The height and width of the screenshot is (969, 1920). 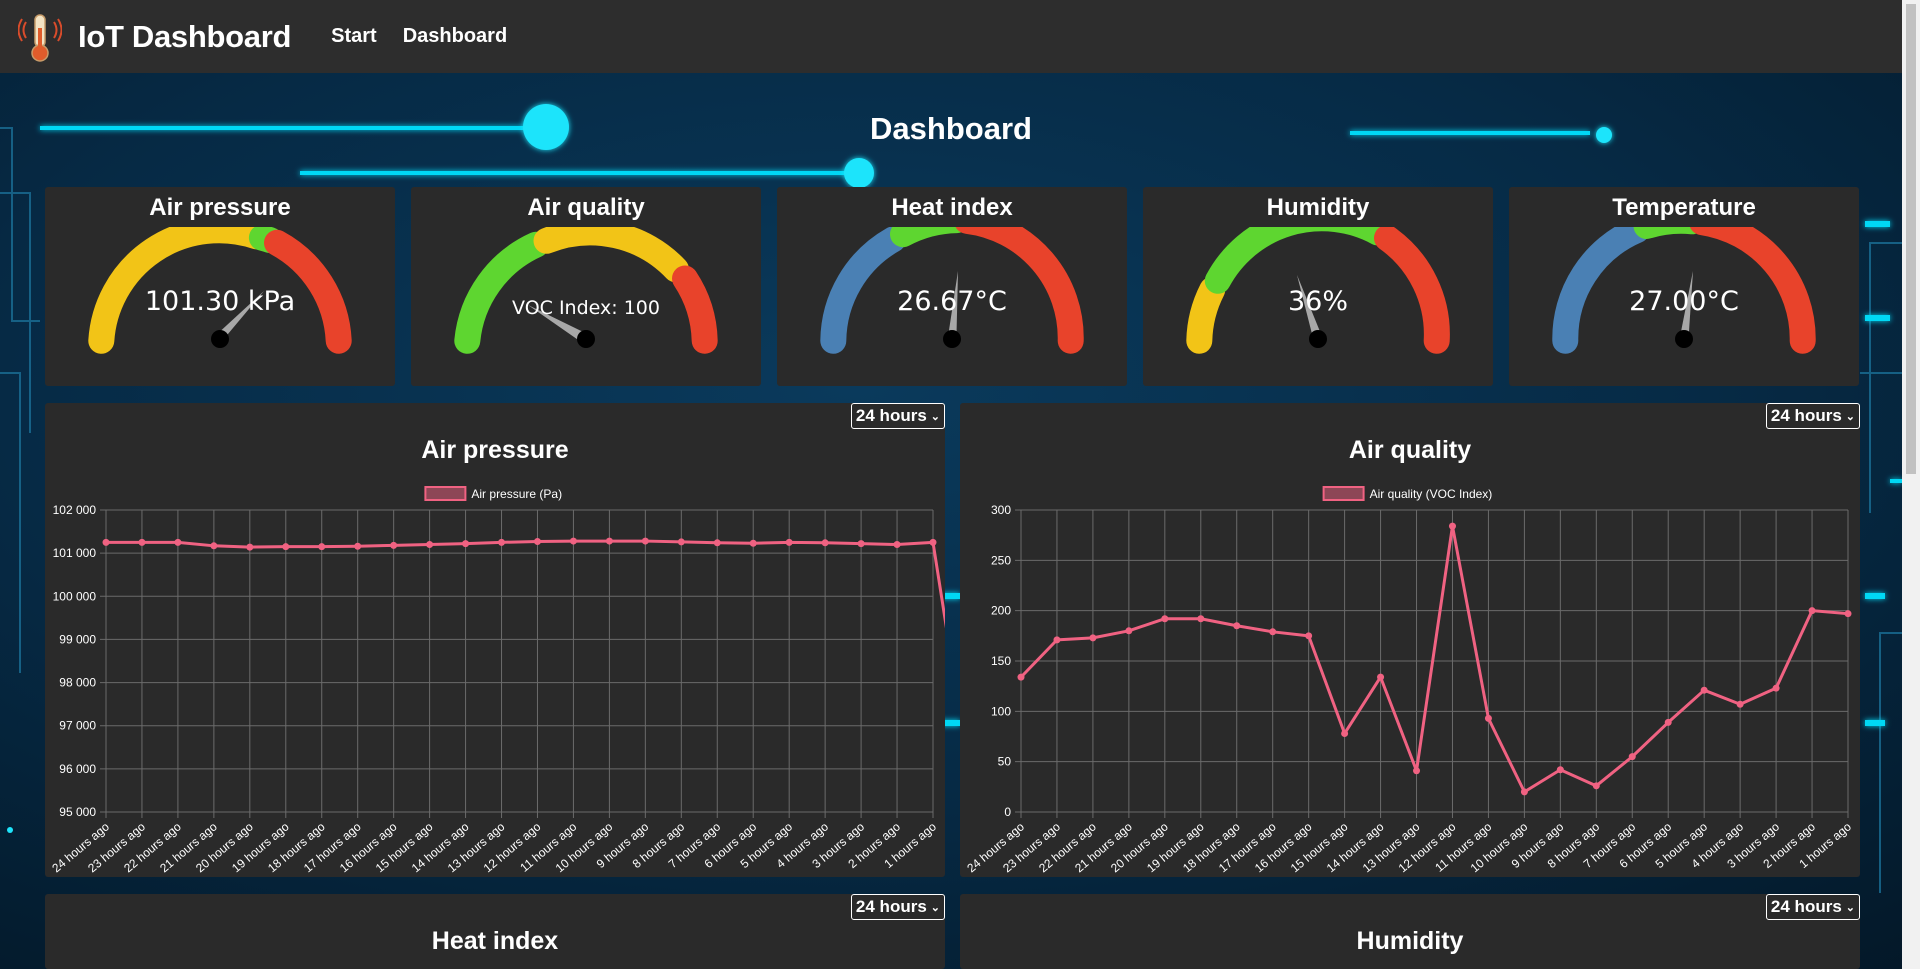 What do you see at coordinates (77, 726) in the screenshot?
I see `y-tick-label: 97 000` at bounding box center [77, 726].